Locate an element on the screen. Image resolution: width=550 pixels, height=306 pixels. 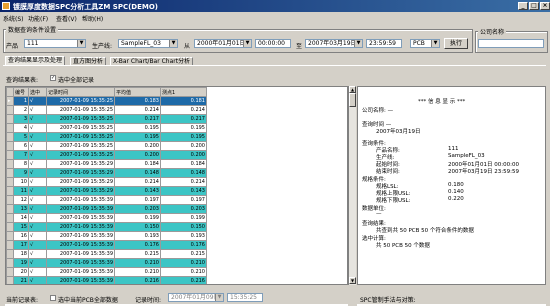
close-button: × is located at coordinates (545, 6).